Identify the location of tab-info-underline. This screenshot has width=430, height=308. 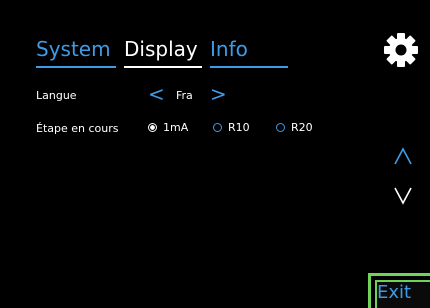
(249, 67).